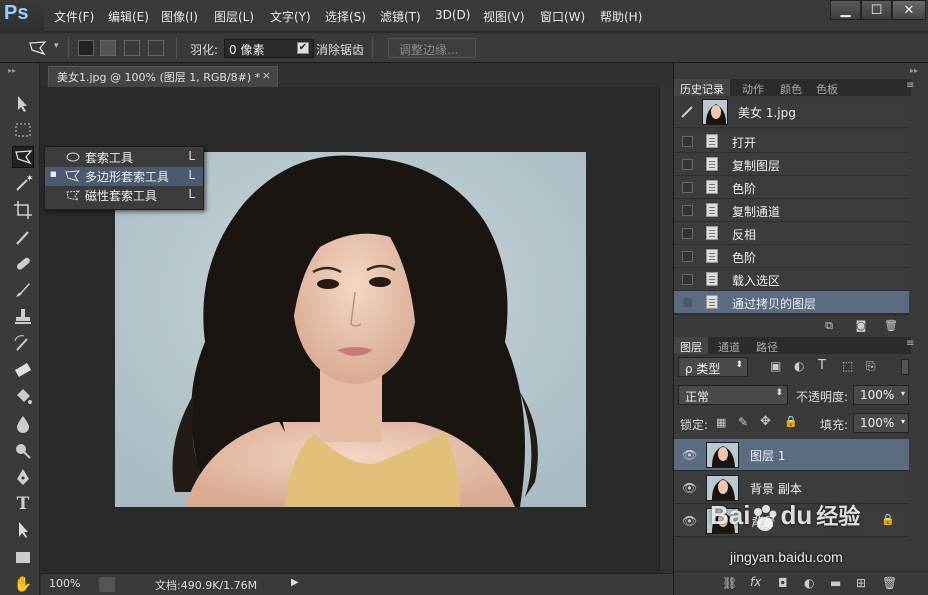 Image resolution: width=928 pixels, height=595 pixels. What do you see at coordinates (702, 87) in the screenshot?
I see `tab-history: 历史记录` at bounding box center [702, 87].